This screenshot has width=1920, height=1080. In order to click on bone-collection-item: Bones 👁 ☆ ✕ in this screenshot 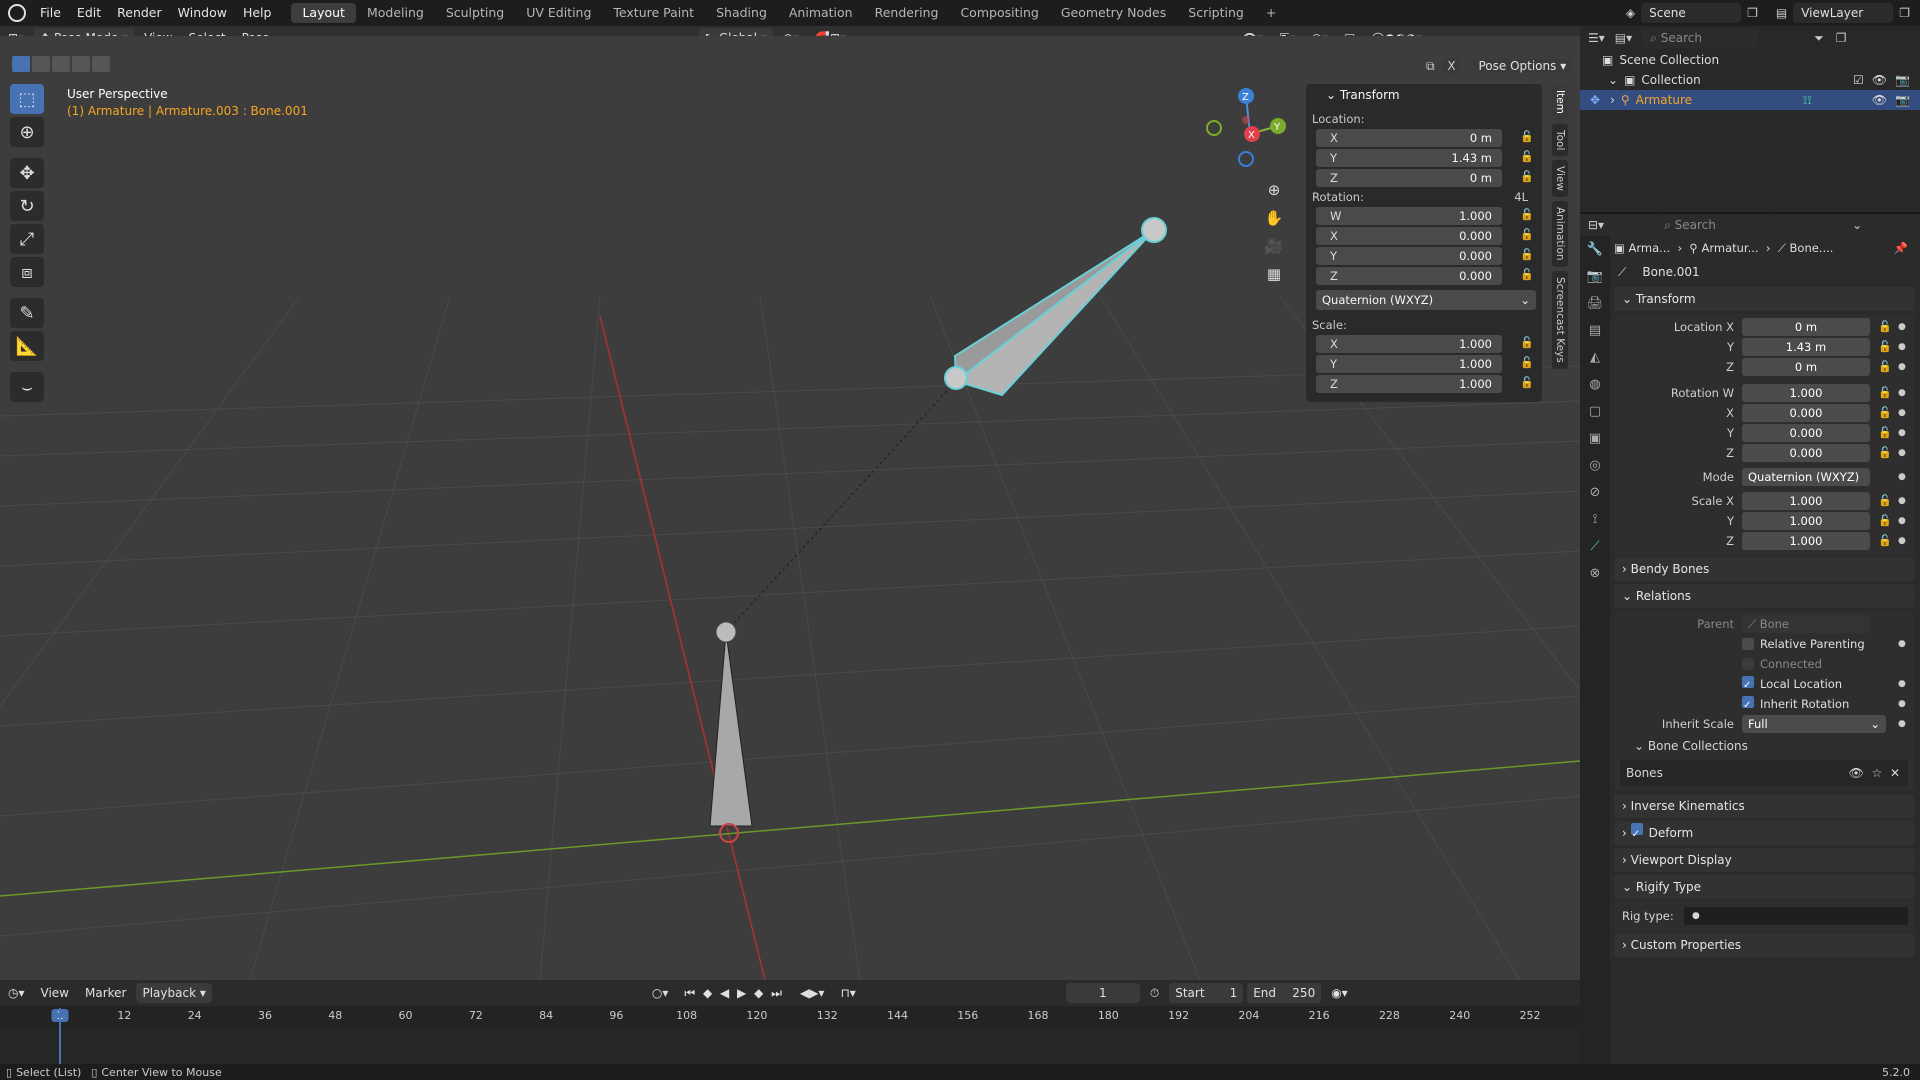, I will do `click(1764, 773)`.